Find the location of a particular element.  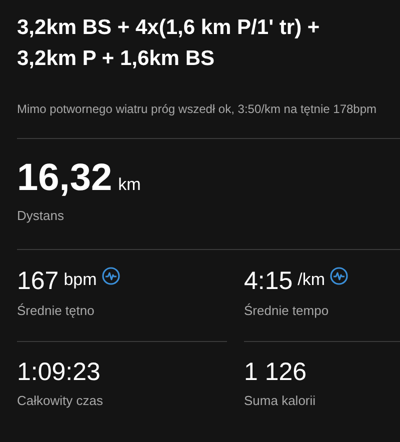

stat-value: 1 126 is located at coordinates (275, 372).